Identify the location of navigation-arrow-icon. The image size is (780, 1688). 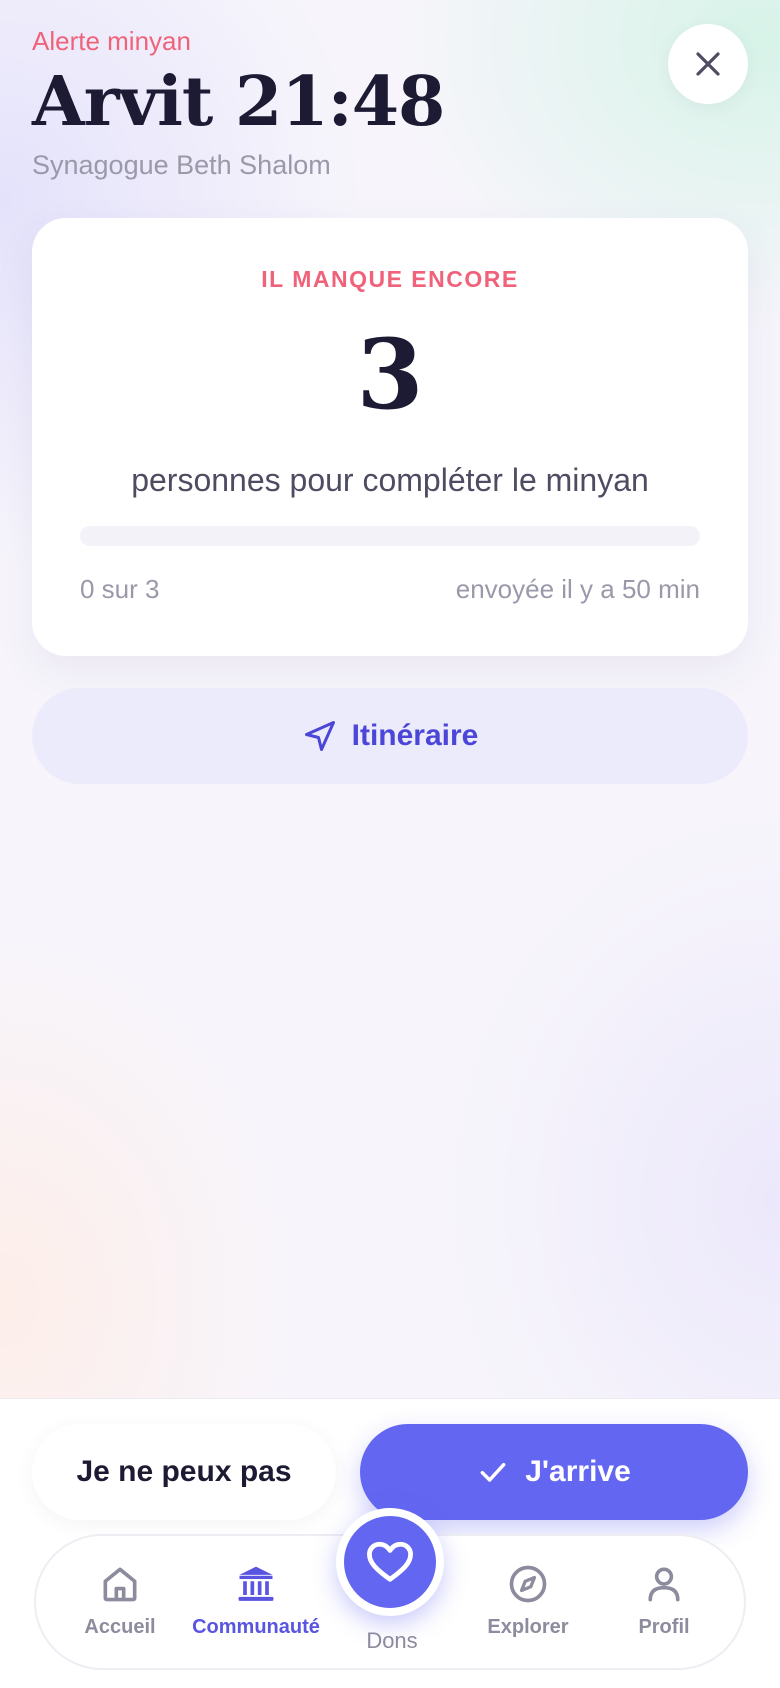
(319, 736).